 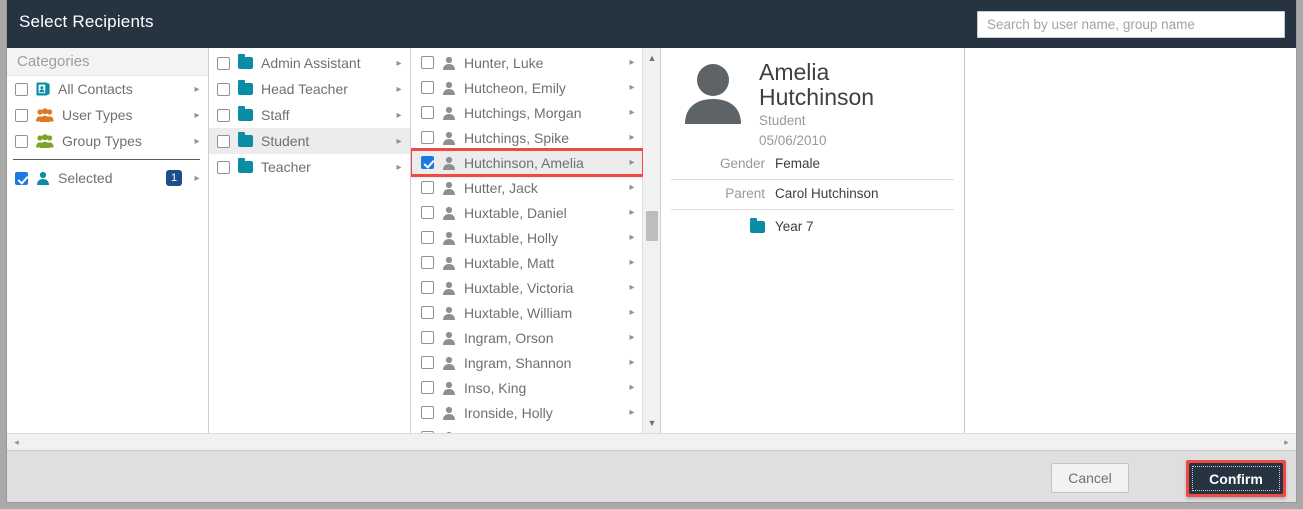 I want to click on person-row: Hutchings, Morgan ▸, so click(x=527, y=112).